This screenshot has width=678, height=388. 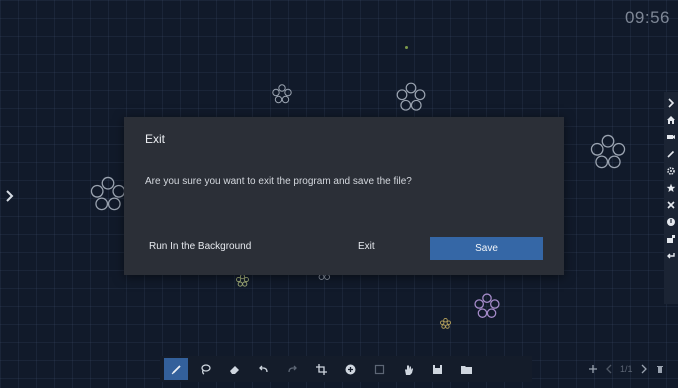 I want to click on exit-button: Exit, so click(x=366, y=246).